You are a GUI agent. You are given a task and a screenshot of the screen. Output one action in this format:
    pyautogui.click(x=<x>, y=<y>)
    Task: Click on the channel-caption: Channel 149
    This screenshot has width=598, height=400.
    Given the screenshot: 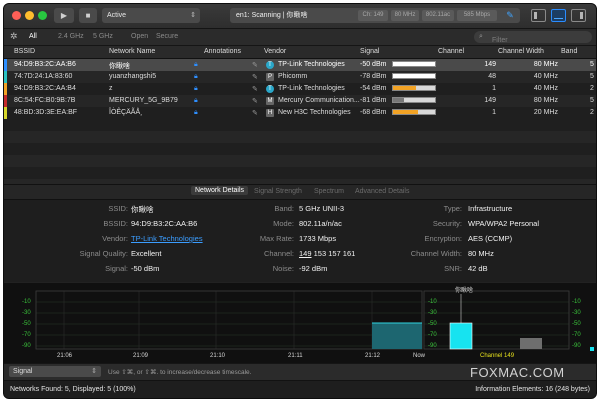 What is the action you would take?
    pyautogui.click(x=497, y=356)
    